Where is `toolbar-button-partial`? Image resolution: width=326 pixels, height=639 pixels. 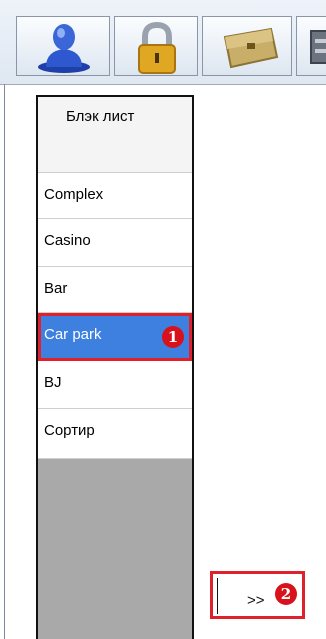
toolbar-button-partial is located at coordinates (311, 46).